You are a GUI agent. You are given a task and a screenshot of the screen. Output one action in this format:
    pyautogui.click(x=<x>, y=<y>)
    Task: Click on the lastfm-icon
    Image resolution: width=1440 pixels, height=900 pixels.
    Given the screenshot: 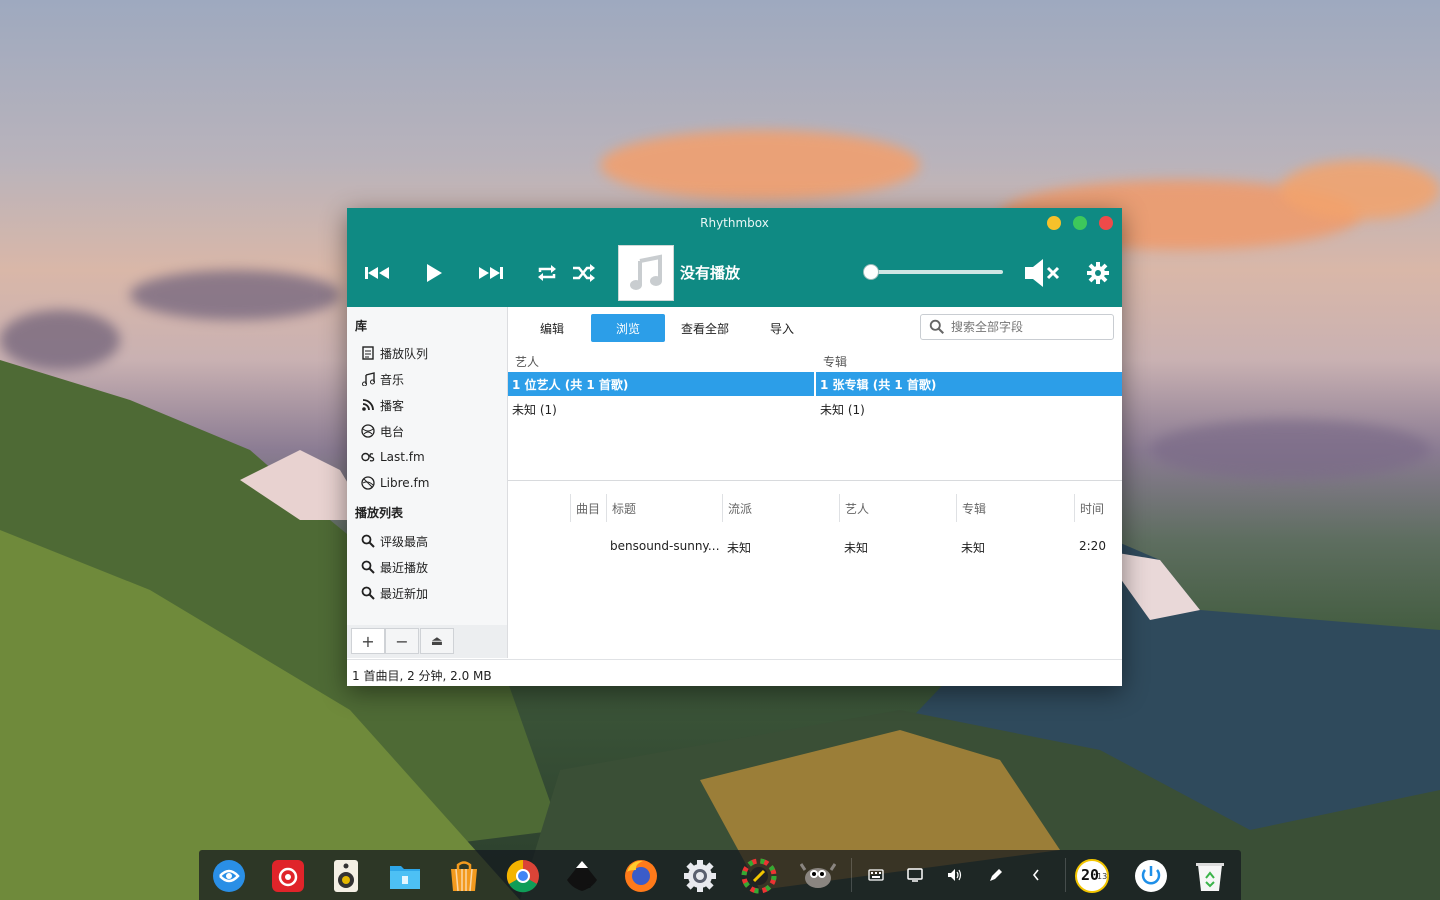 What is the action you would take?
    pyautogui.click(x=368, y=457)
    